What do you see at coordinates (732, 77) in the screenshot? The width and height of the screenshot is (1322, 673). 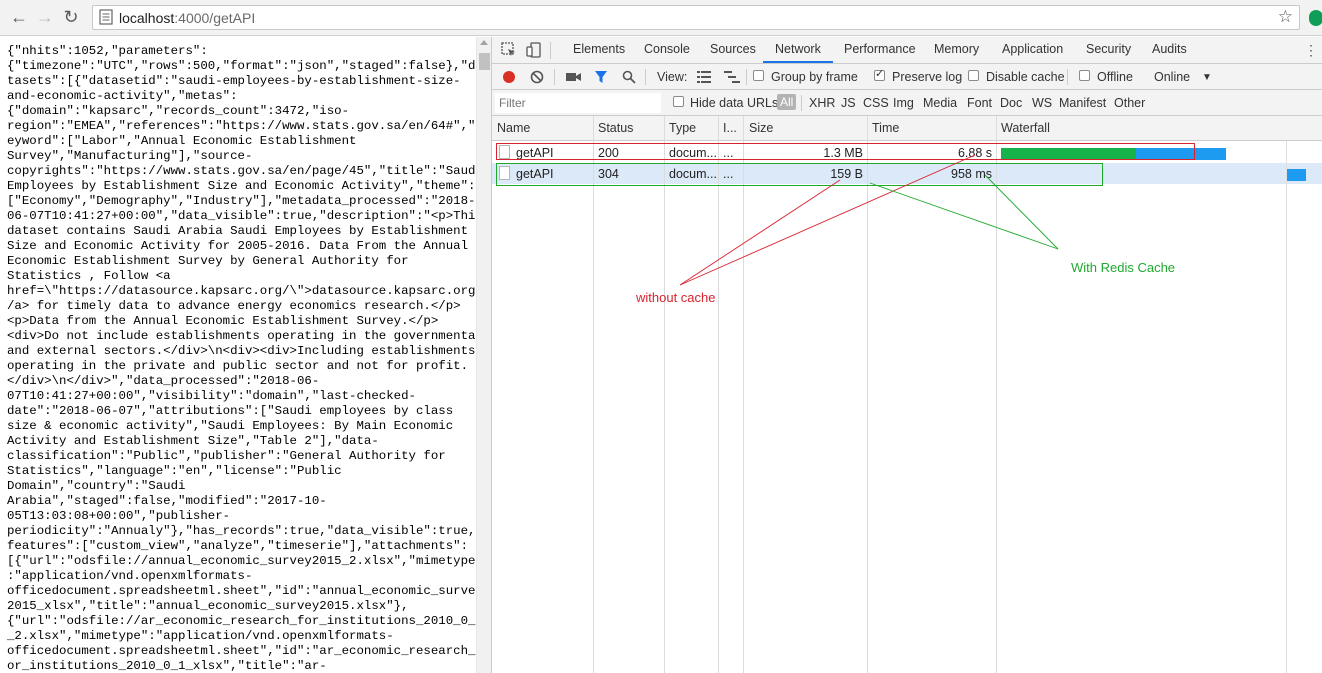 I see `overview-icon` at bounding box center [732, 77].